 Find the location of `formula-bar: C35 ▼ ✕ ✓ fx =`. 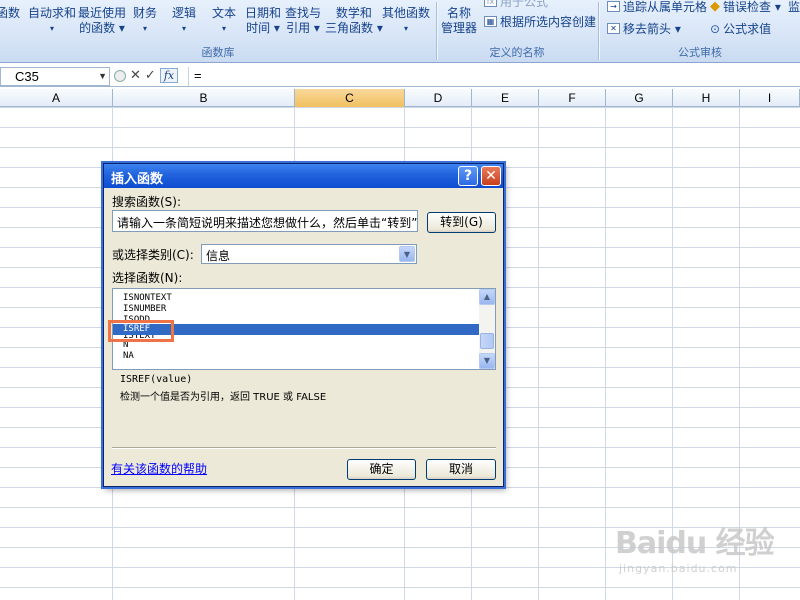

formula-bar: C35 ▼ ✕ ✓ fx = is located at coordinates (400, 76).